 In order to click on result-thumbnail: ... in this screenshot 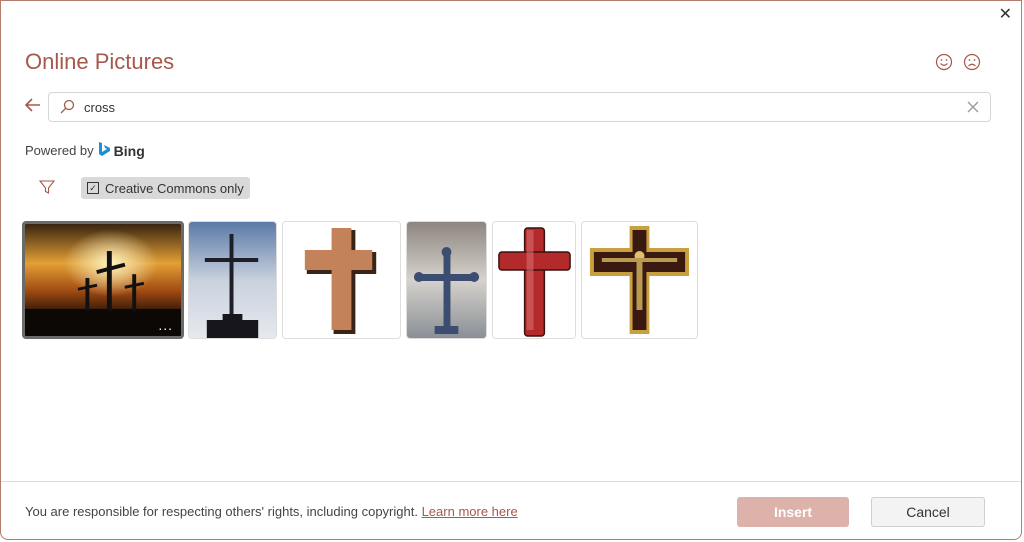, I will do `click(103, 280)`.